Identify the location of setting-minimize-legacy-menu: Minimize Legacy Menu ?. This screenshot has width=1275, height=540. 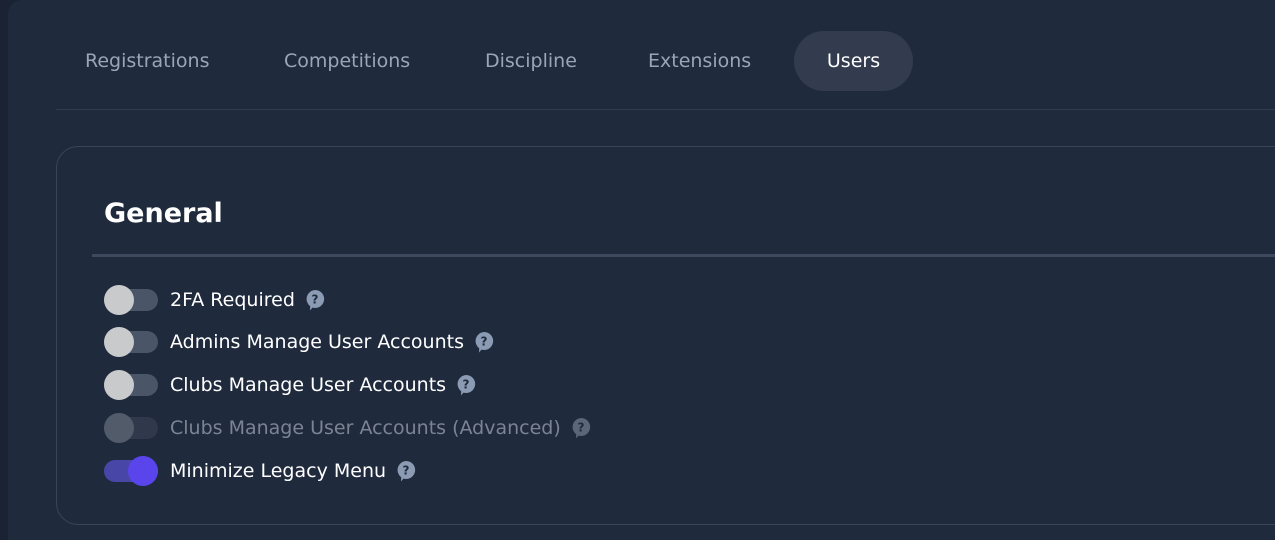
(260, 471).